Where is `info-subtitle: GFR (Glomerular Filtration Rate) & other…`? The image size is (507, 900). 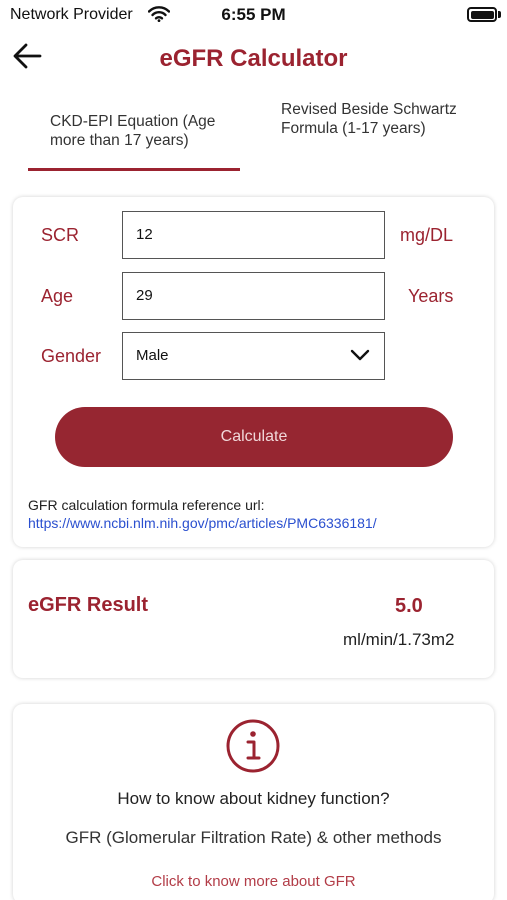 info-subtitle: GFR (Glomerular Filtration Rate) & other… is located at coordinates (253, 837).